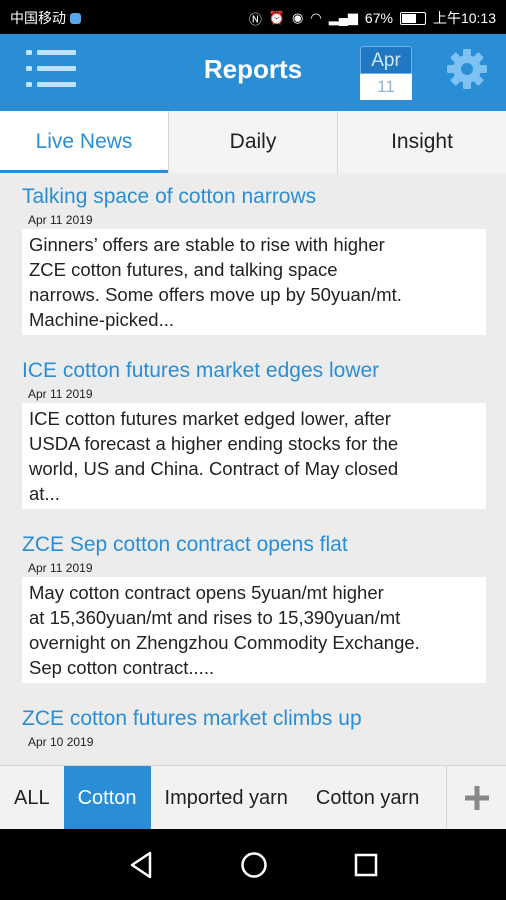 This screenshot has height=900, width=506. I want to click on recents-icon, so click(366, 865).